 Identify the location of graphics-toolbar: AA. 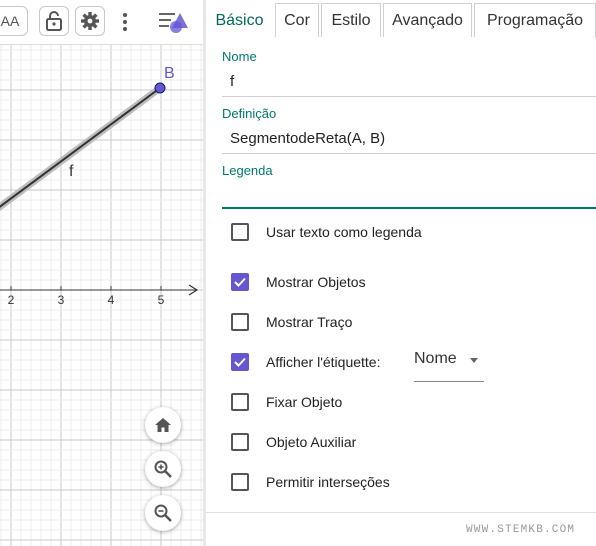
(101, 22).